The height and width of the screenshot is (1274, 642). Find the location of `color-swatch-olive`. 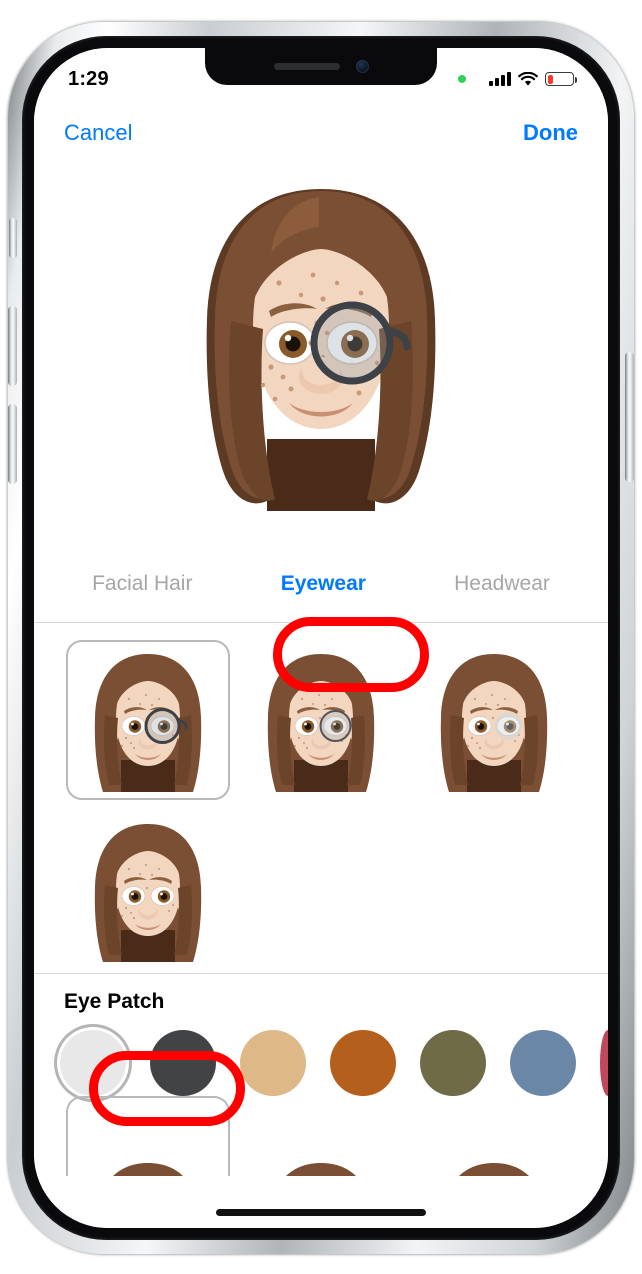

color-swatch-olive is located at coordinates (453, 1063).